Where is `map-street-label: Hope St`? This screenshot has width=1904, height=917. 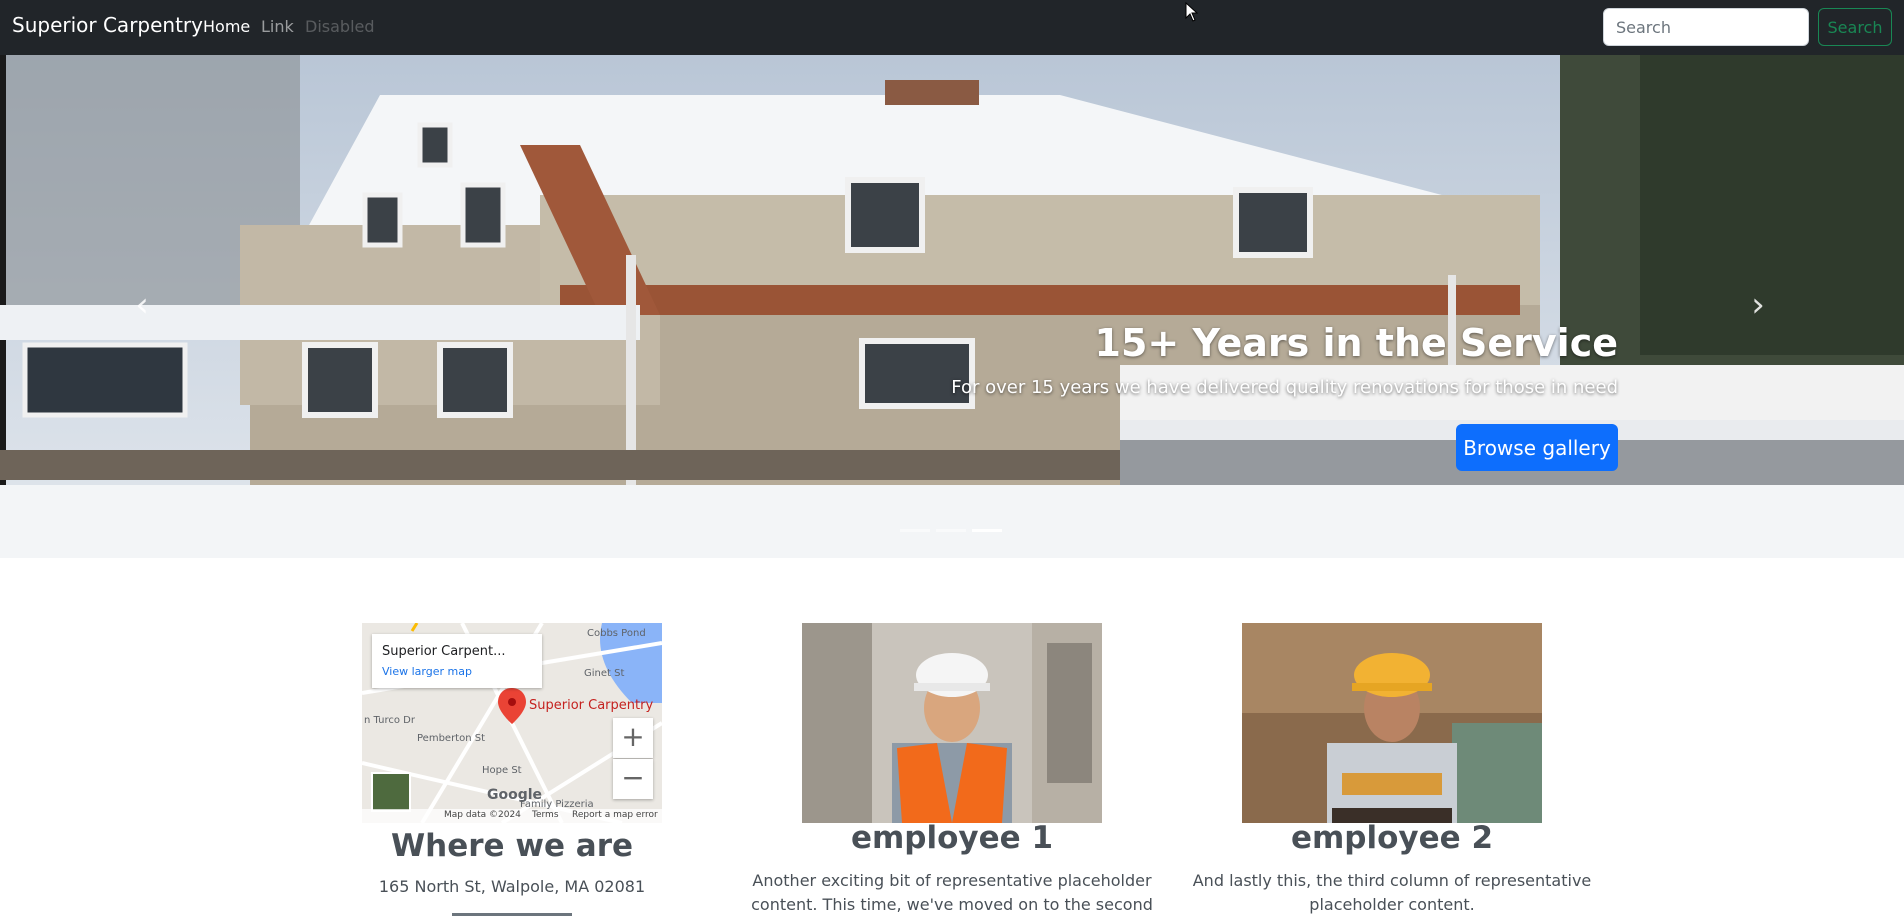
map-street-label: Hope St is located at coordinates (502, 770).